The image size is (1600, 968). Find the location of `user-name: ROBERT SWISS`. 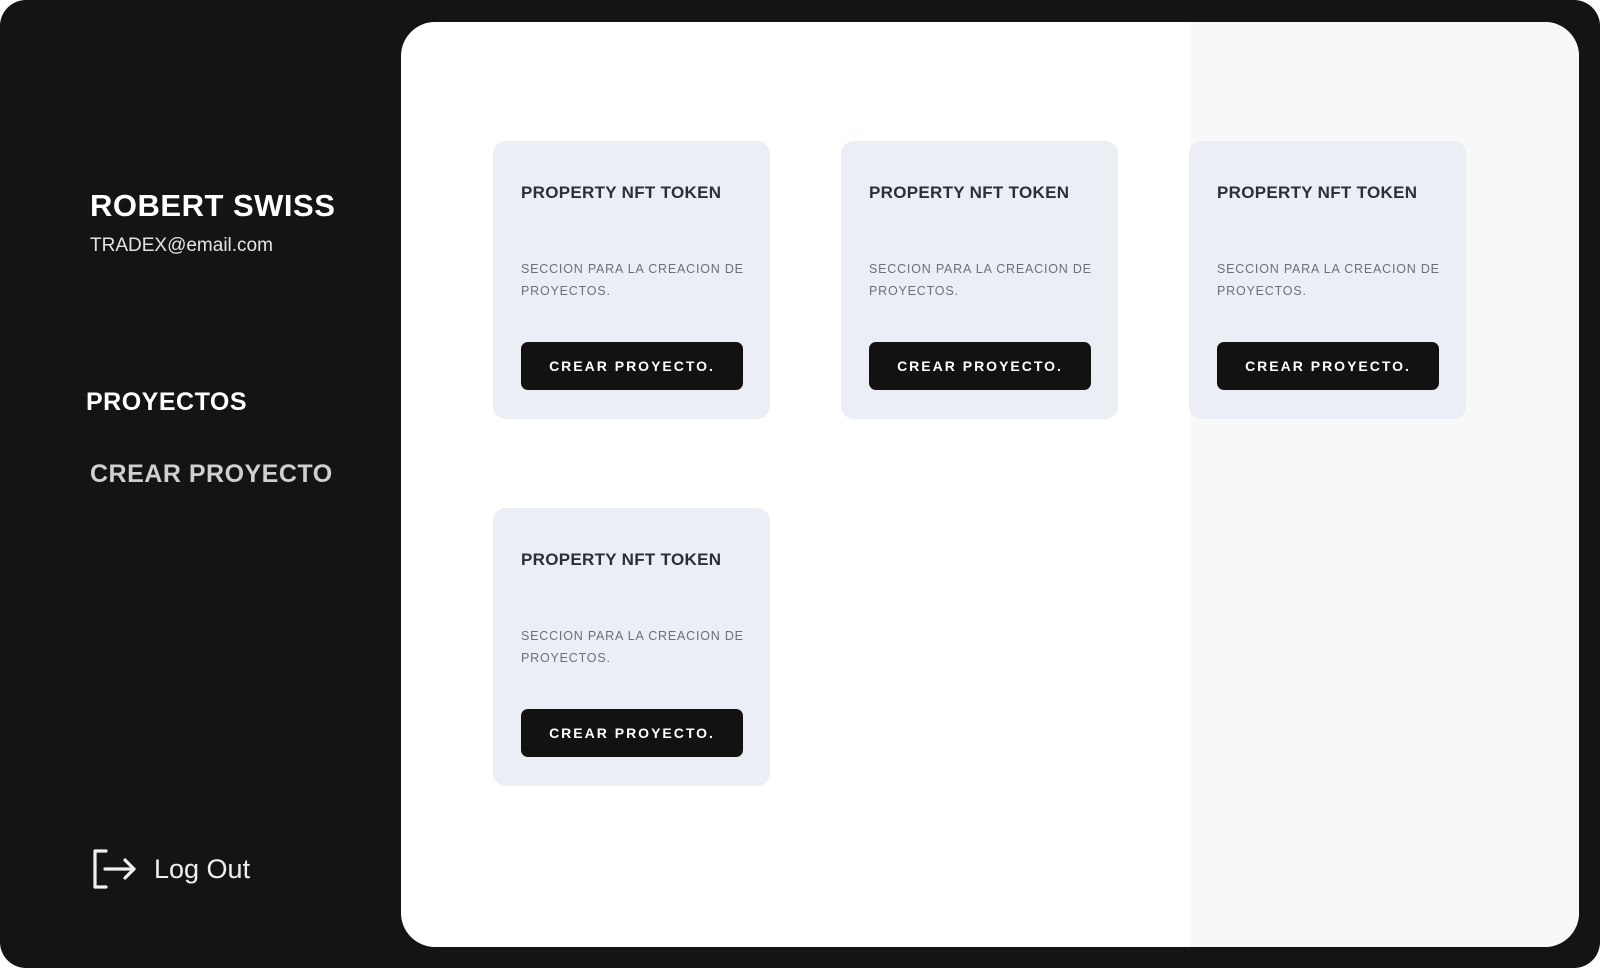

user-name: ROBERT SWISS is located at coordinates (213, 205).